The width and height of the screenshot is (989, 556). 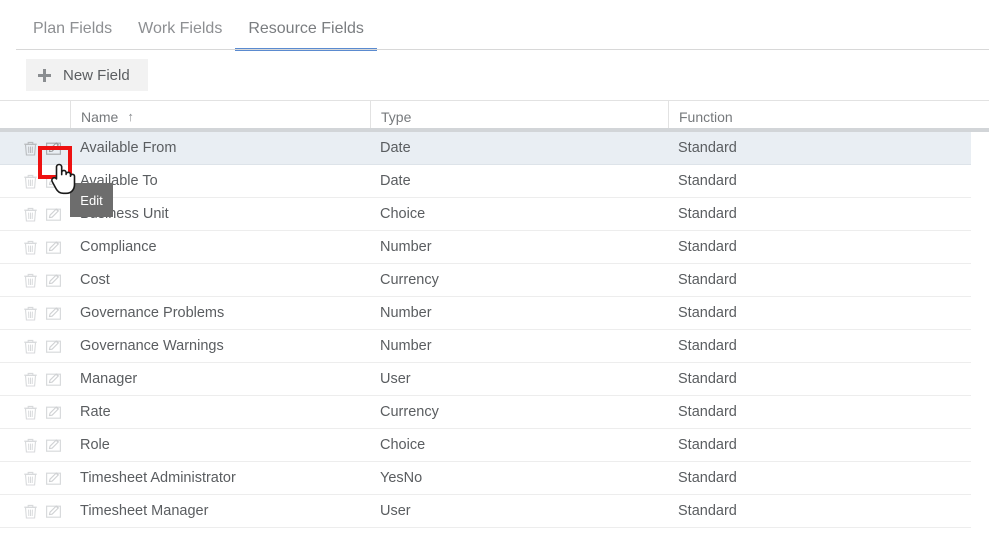 What do you see at coordinates (152, 313) in the screenshot?
I see `cell-name: Governance Problems` at bounding box center [152, 313].